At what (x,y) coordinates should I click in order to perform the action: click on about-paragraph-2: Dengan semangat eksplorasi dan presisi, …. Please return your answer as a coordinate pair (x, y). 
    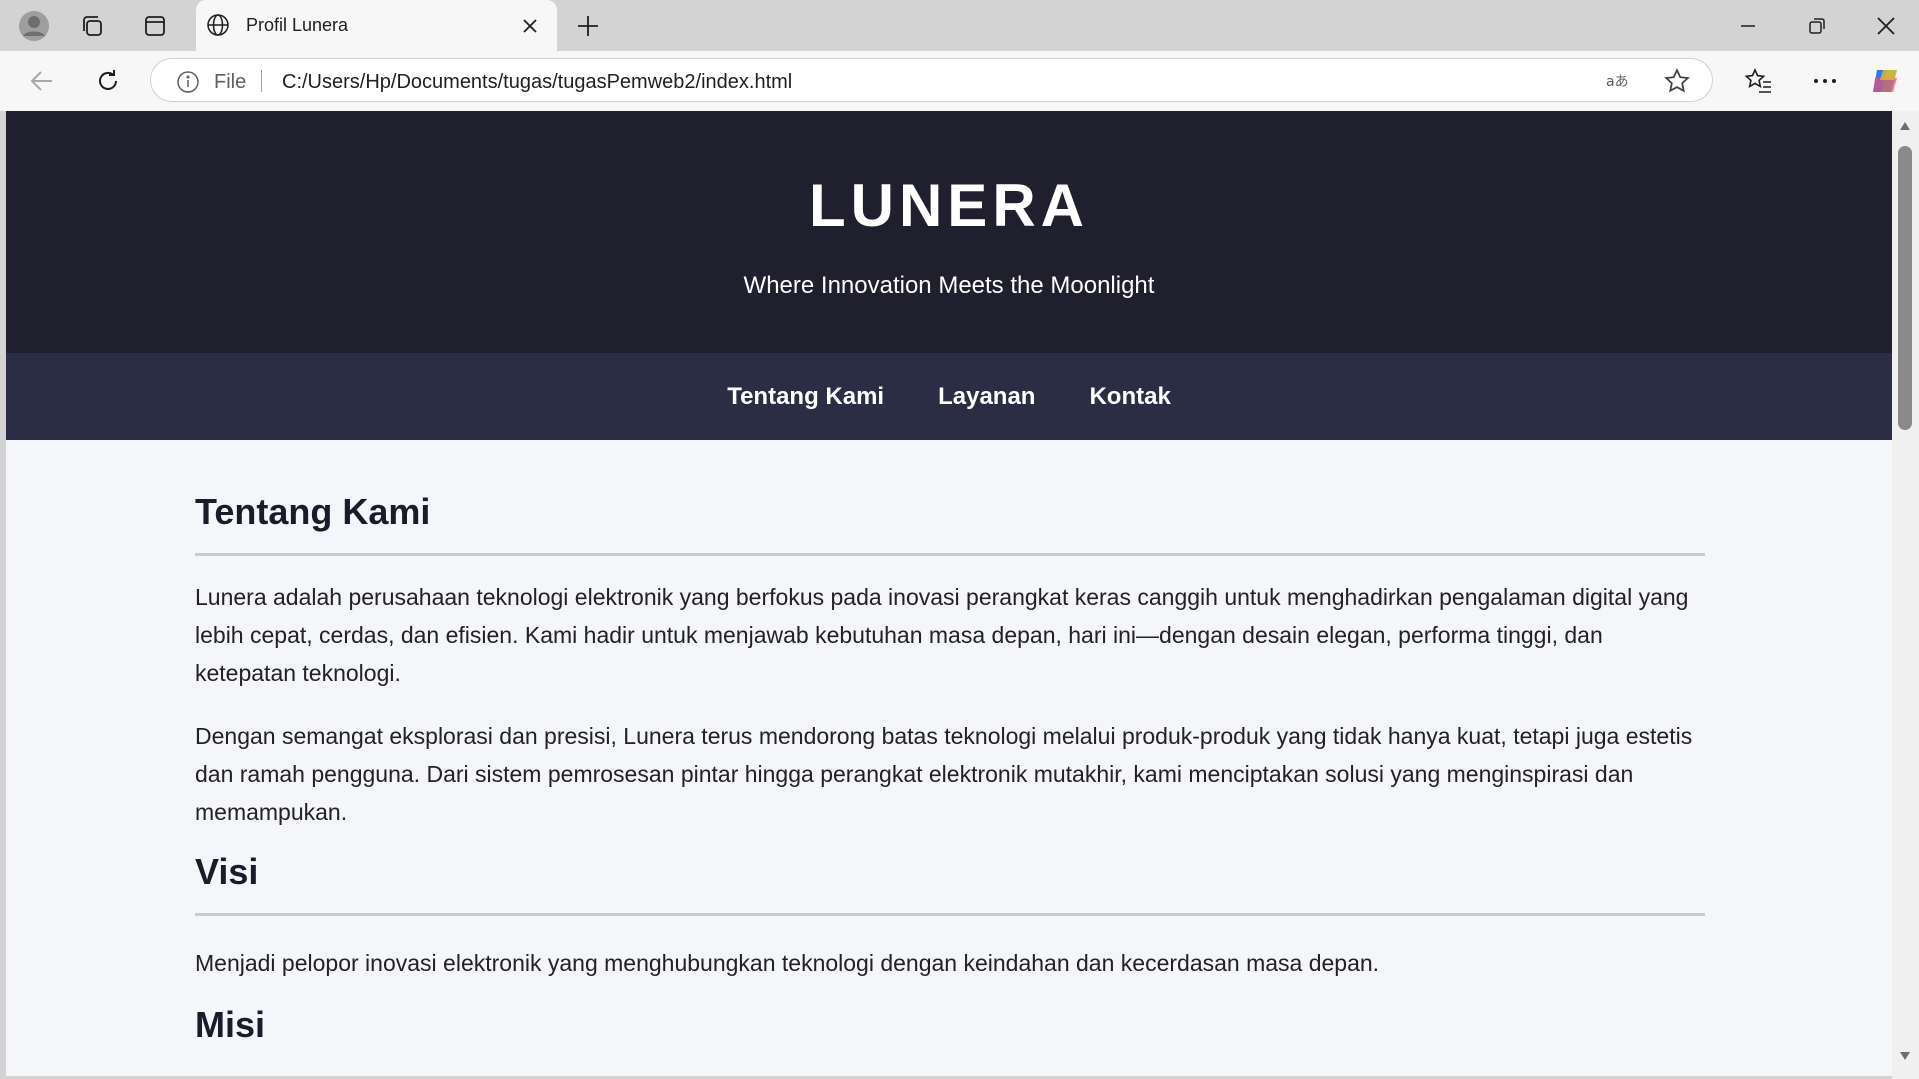
    Looking at the image, I should click on (944, 774).